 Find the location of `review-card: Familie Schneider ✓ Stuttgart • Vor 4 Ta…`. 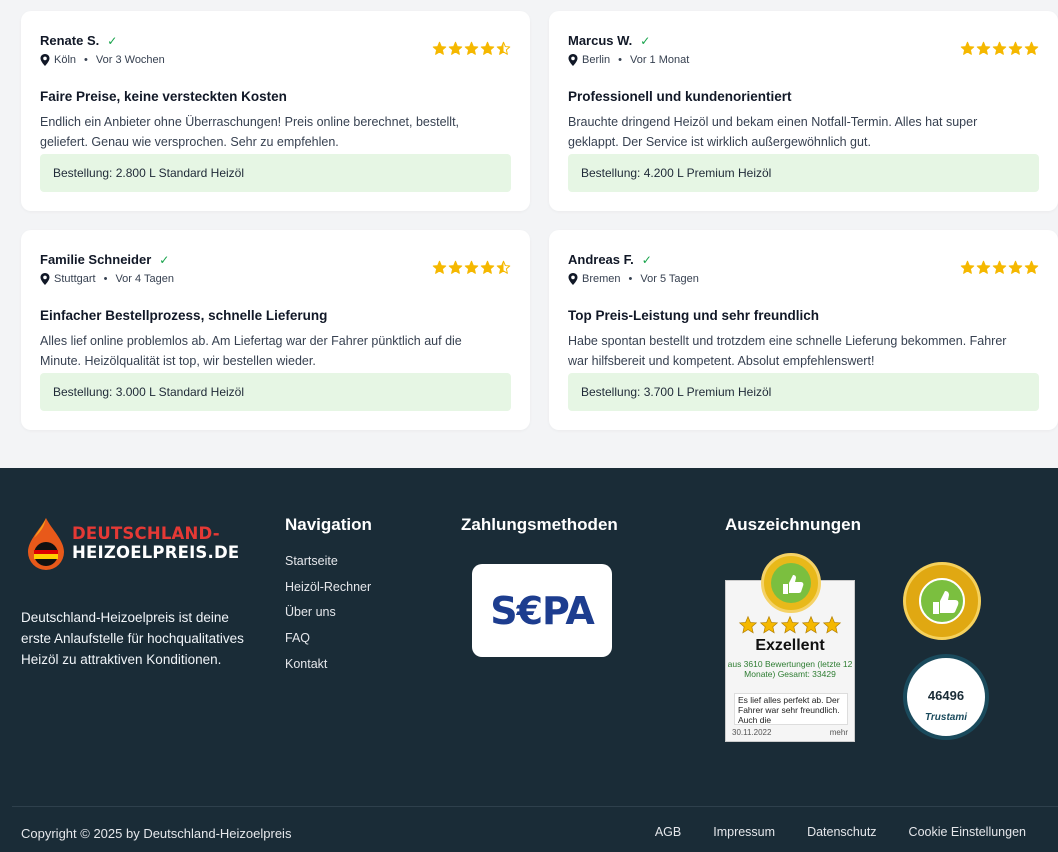

review-card: Familie Schneider ✓ Stuttgart • Vor 4 Ta… is located at coordinates (275, 330).